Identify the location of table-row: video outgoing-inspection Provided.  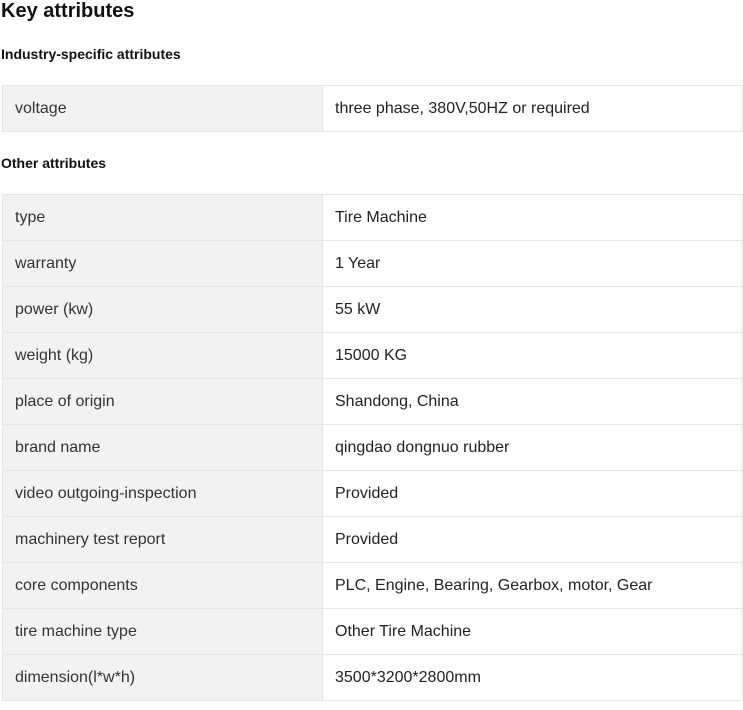
(372, 493).